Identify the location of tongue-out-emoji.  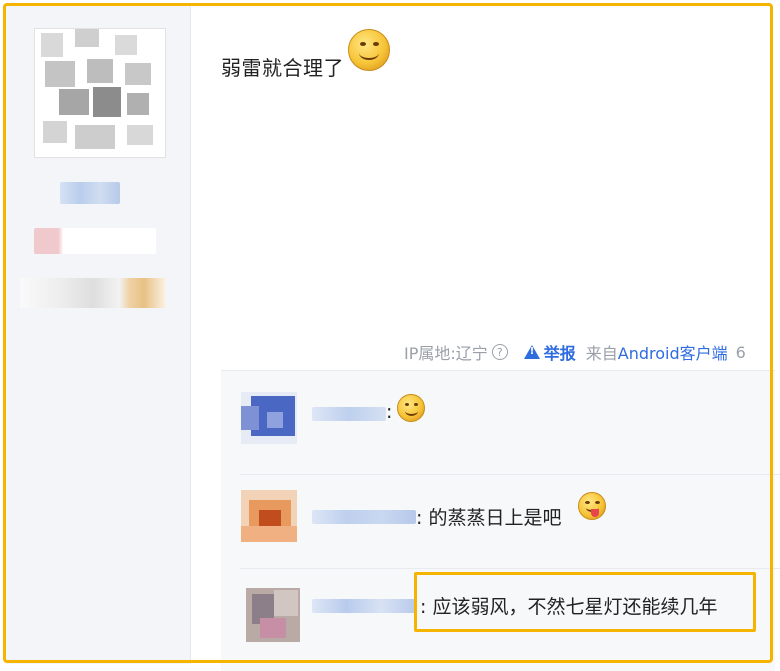
(592, 506).